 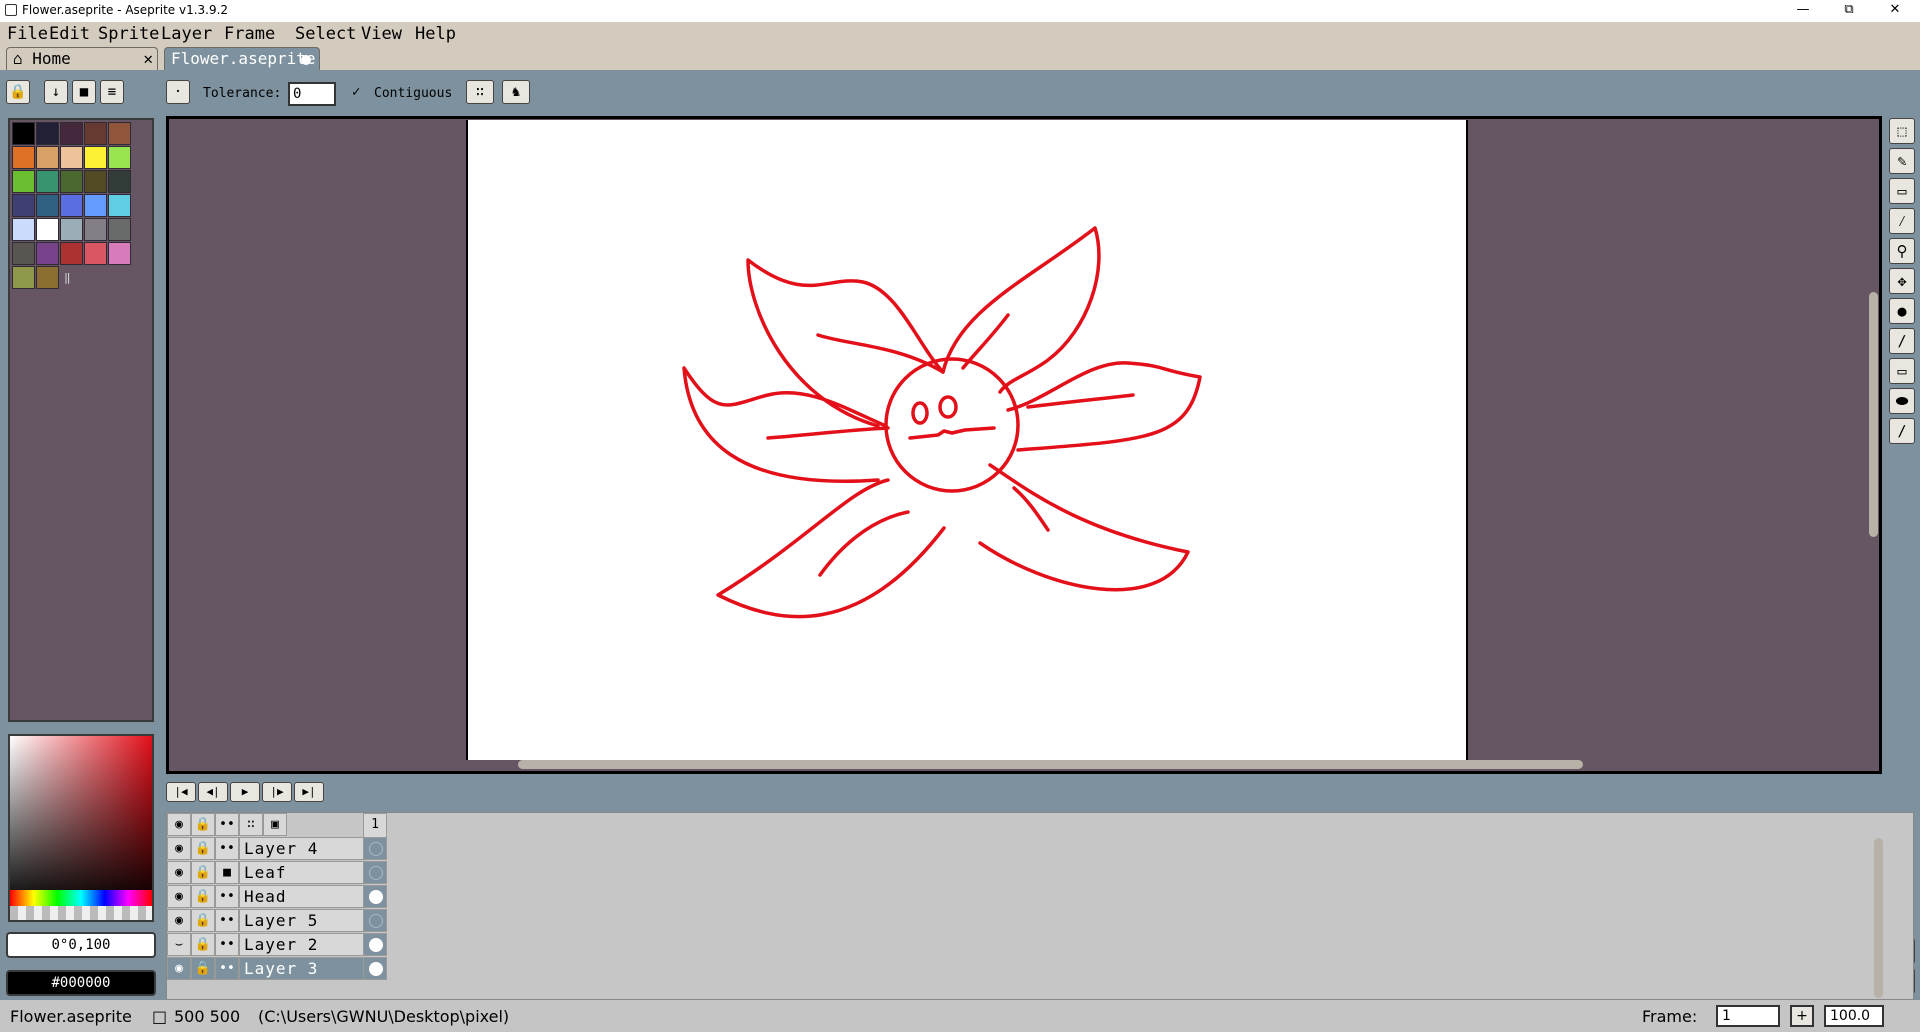 What do you see at coordinates (18, 92) in the screenshot?
I see `lock-icon: 🔒` at bounding box center [18, 92].